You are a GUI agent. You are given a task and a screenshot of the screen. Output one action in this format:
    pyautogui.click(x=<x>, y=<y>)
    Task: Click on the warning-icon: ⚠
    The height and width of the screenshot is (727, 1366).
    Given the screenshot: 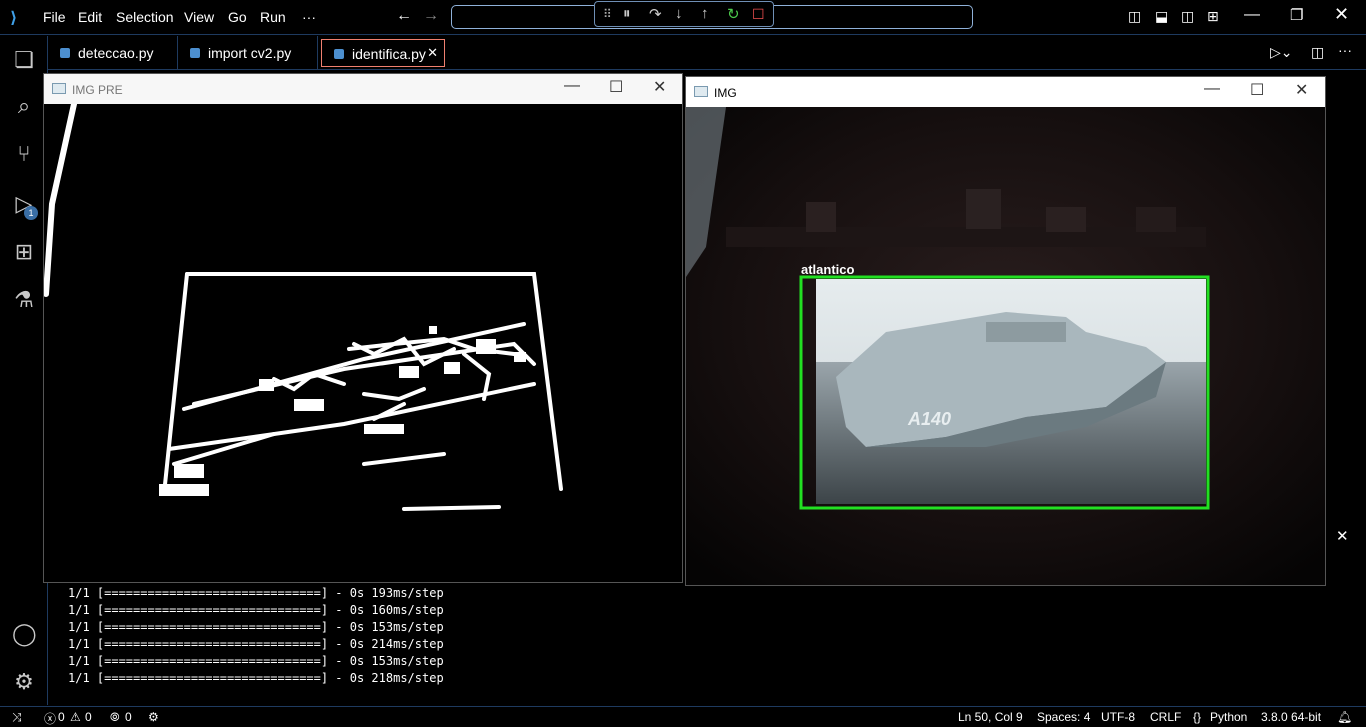 What is the action you would take?
    pyautogui.click(x=75, y=717)
    